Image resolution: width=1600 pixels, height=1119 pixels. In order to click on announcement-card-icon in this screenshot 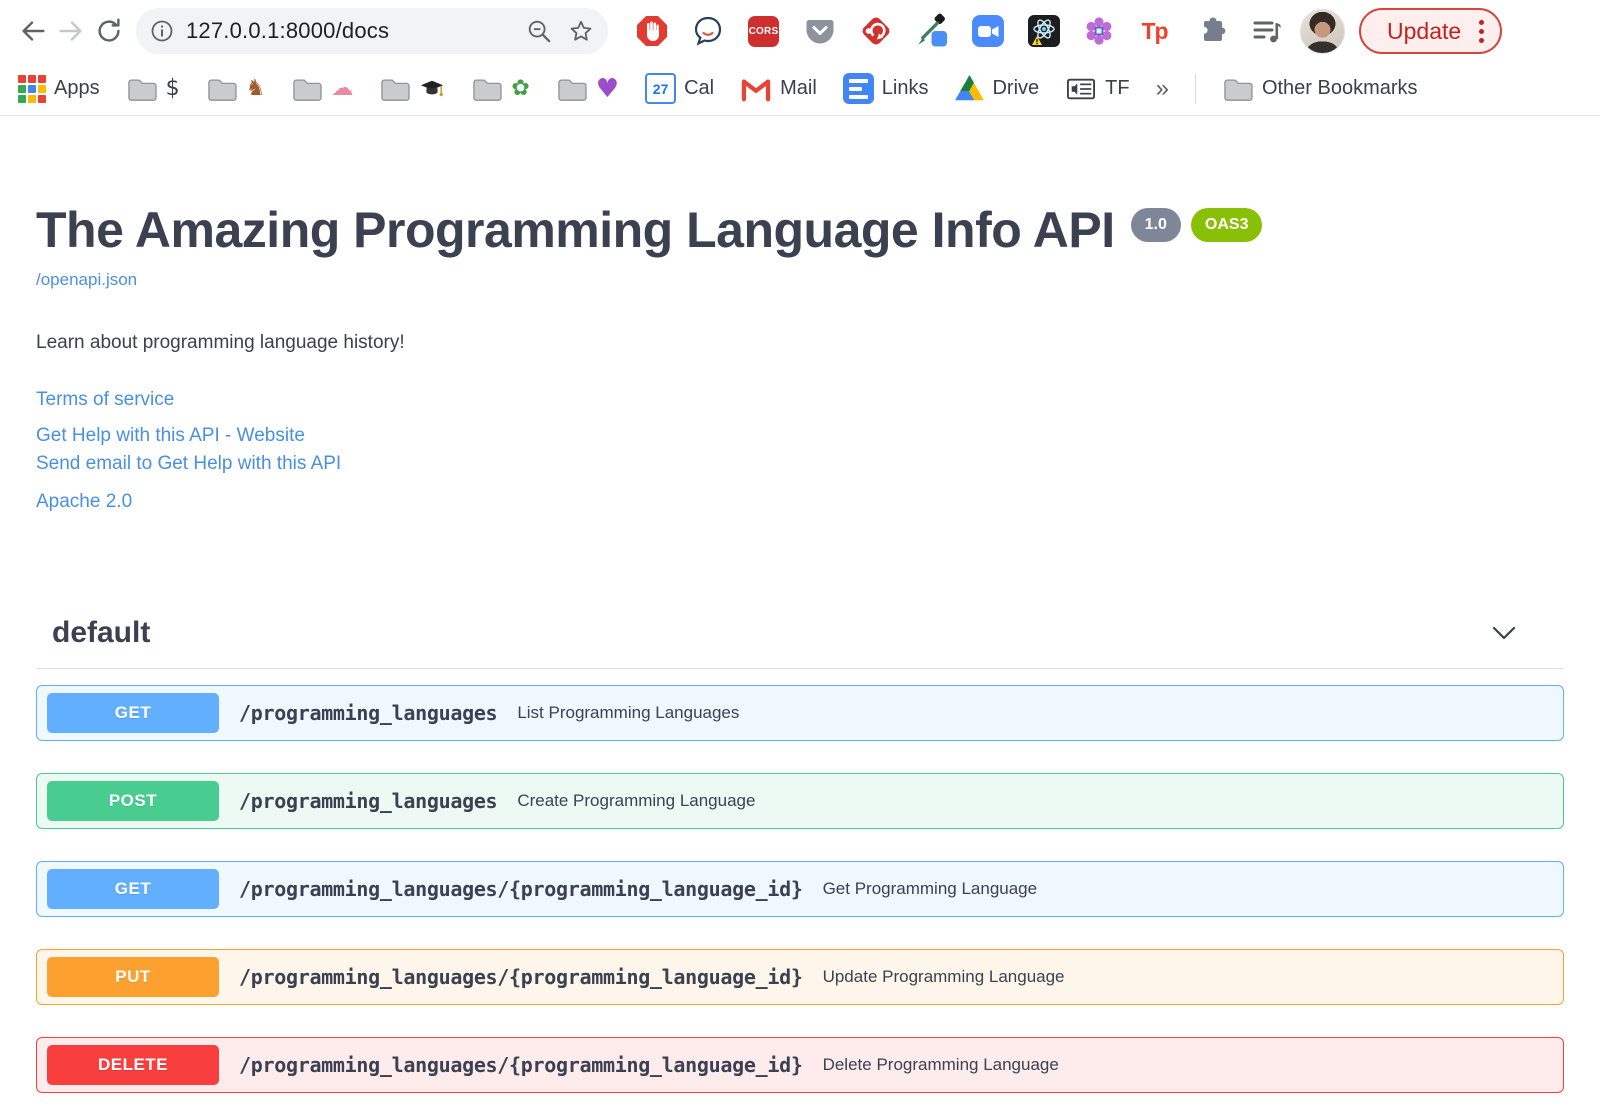, I will do `click(1081, 88)`.